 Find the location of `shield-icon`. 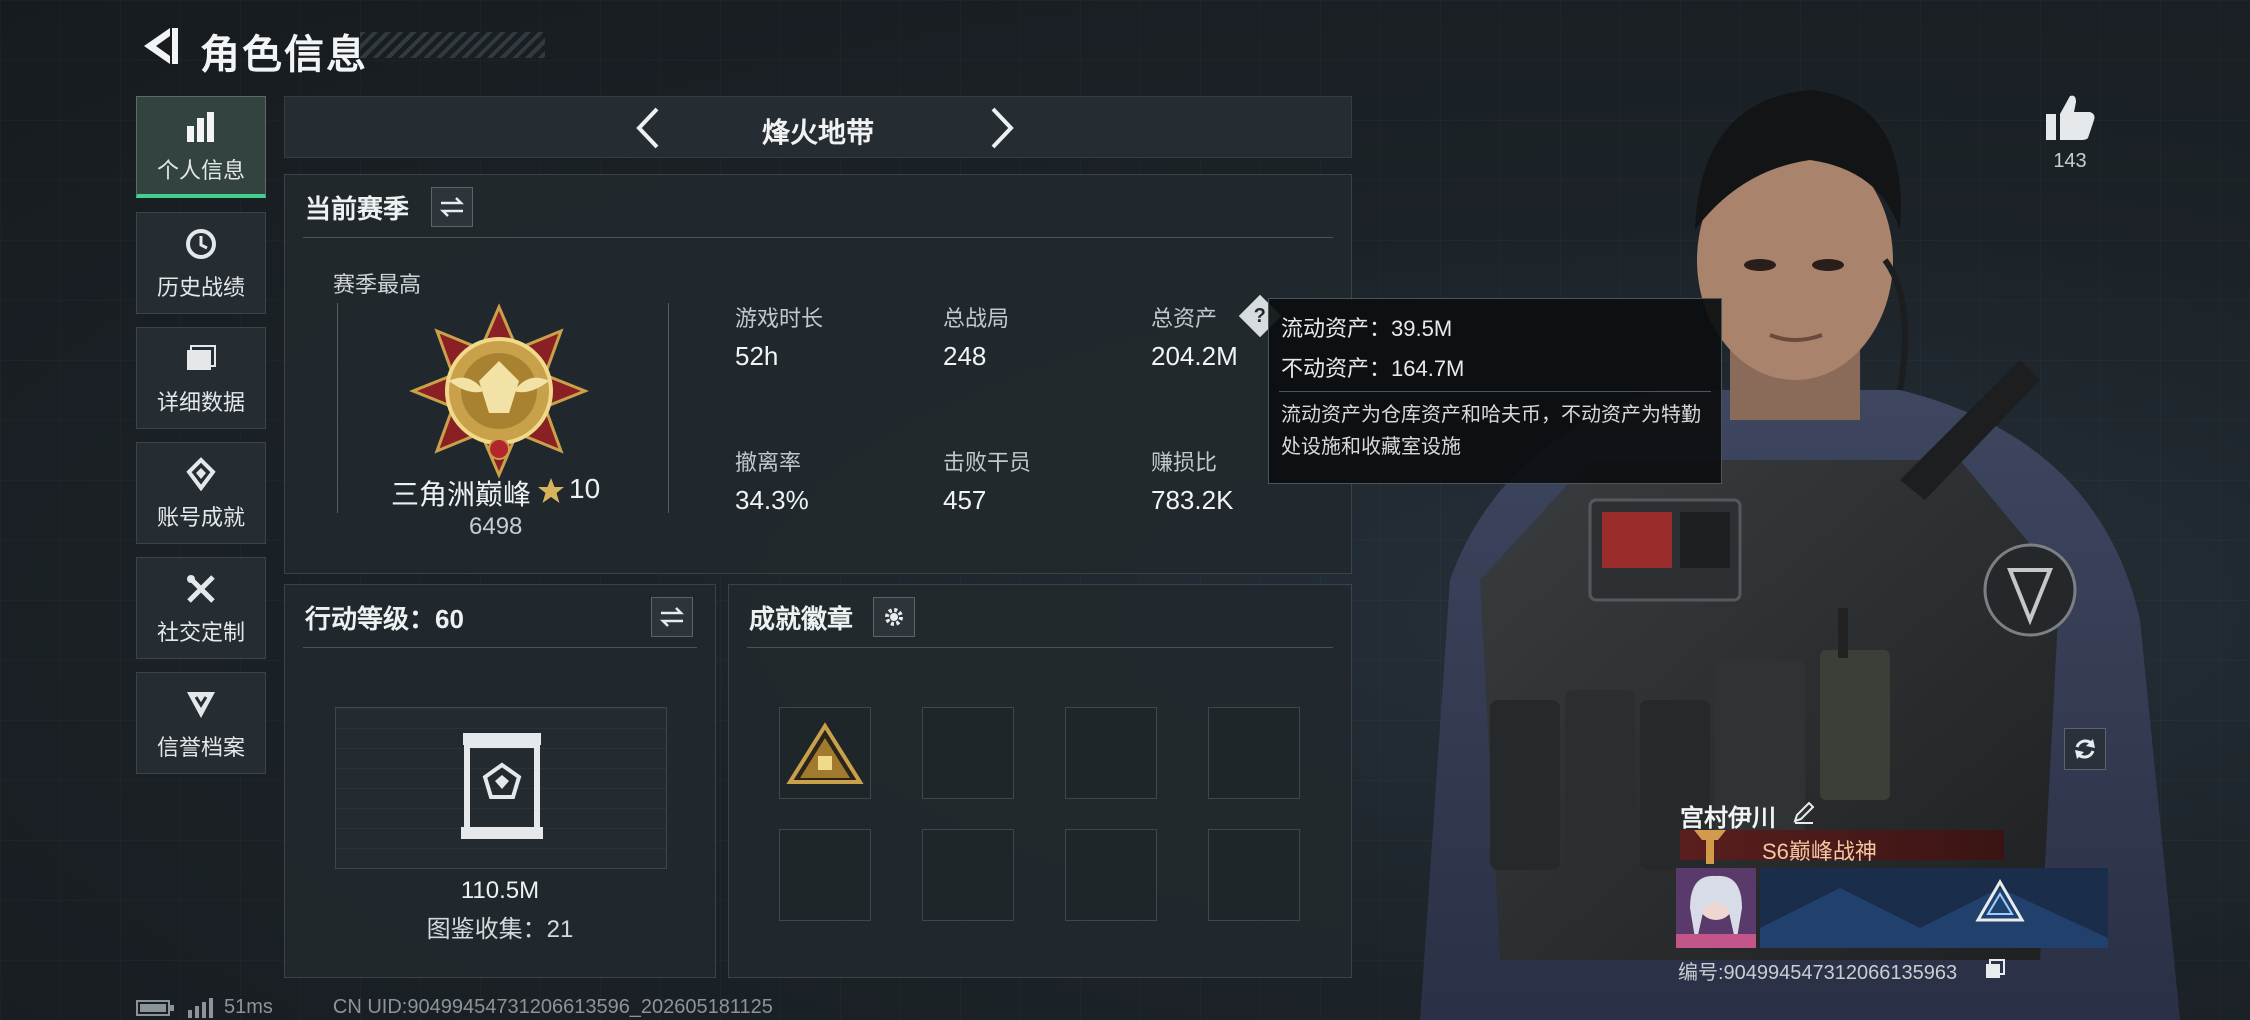

shield-icon is located at coordinates (201, 704).